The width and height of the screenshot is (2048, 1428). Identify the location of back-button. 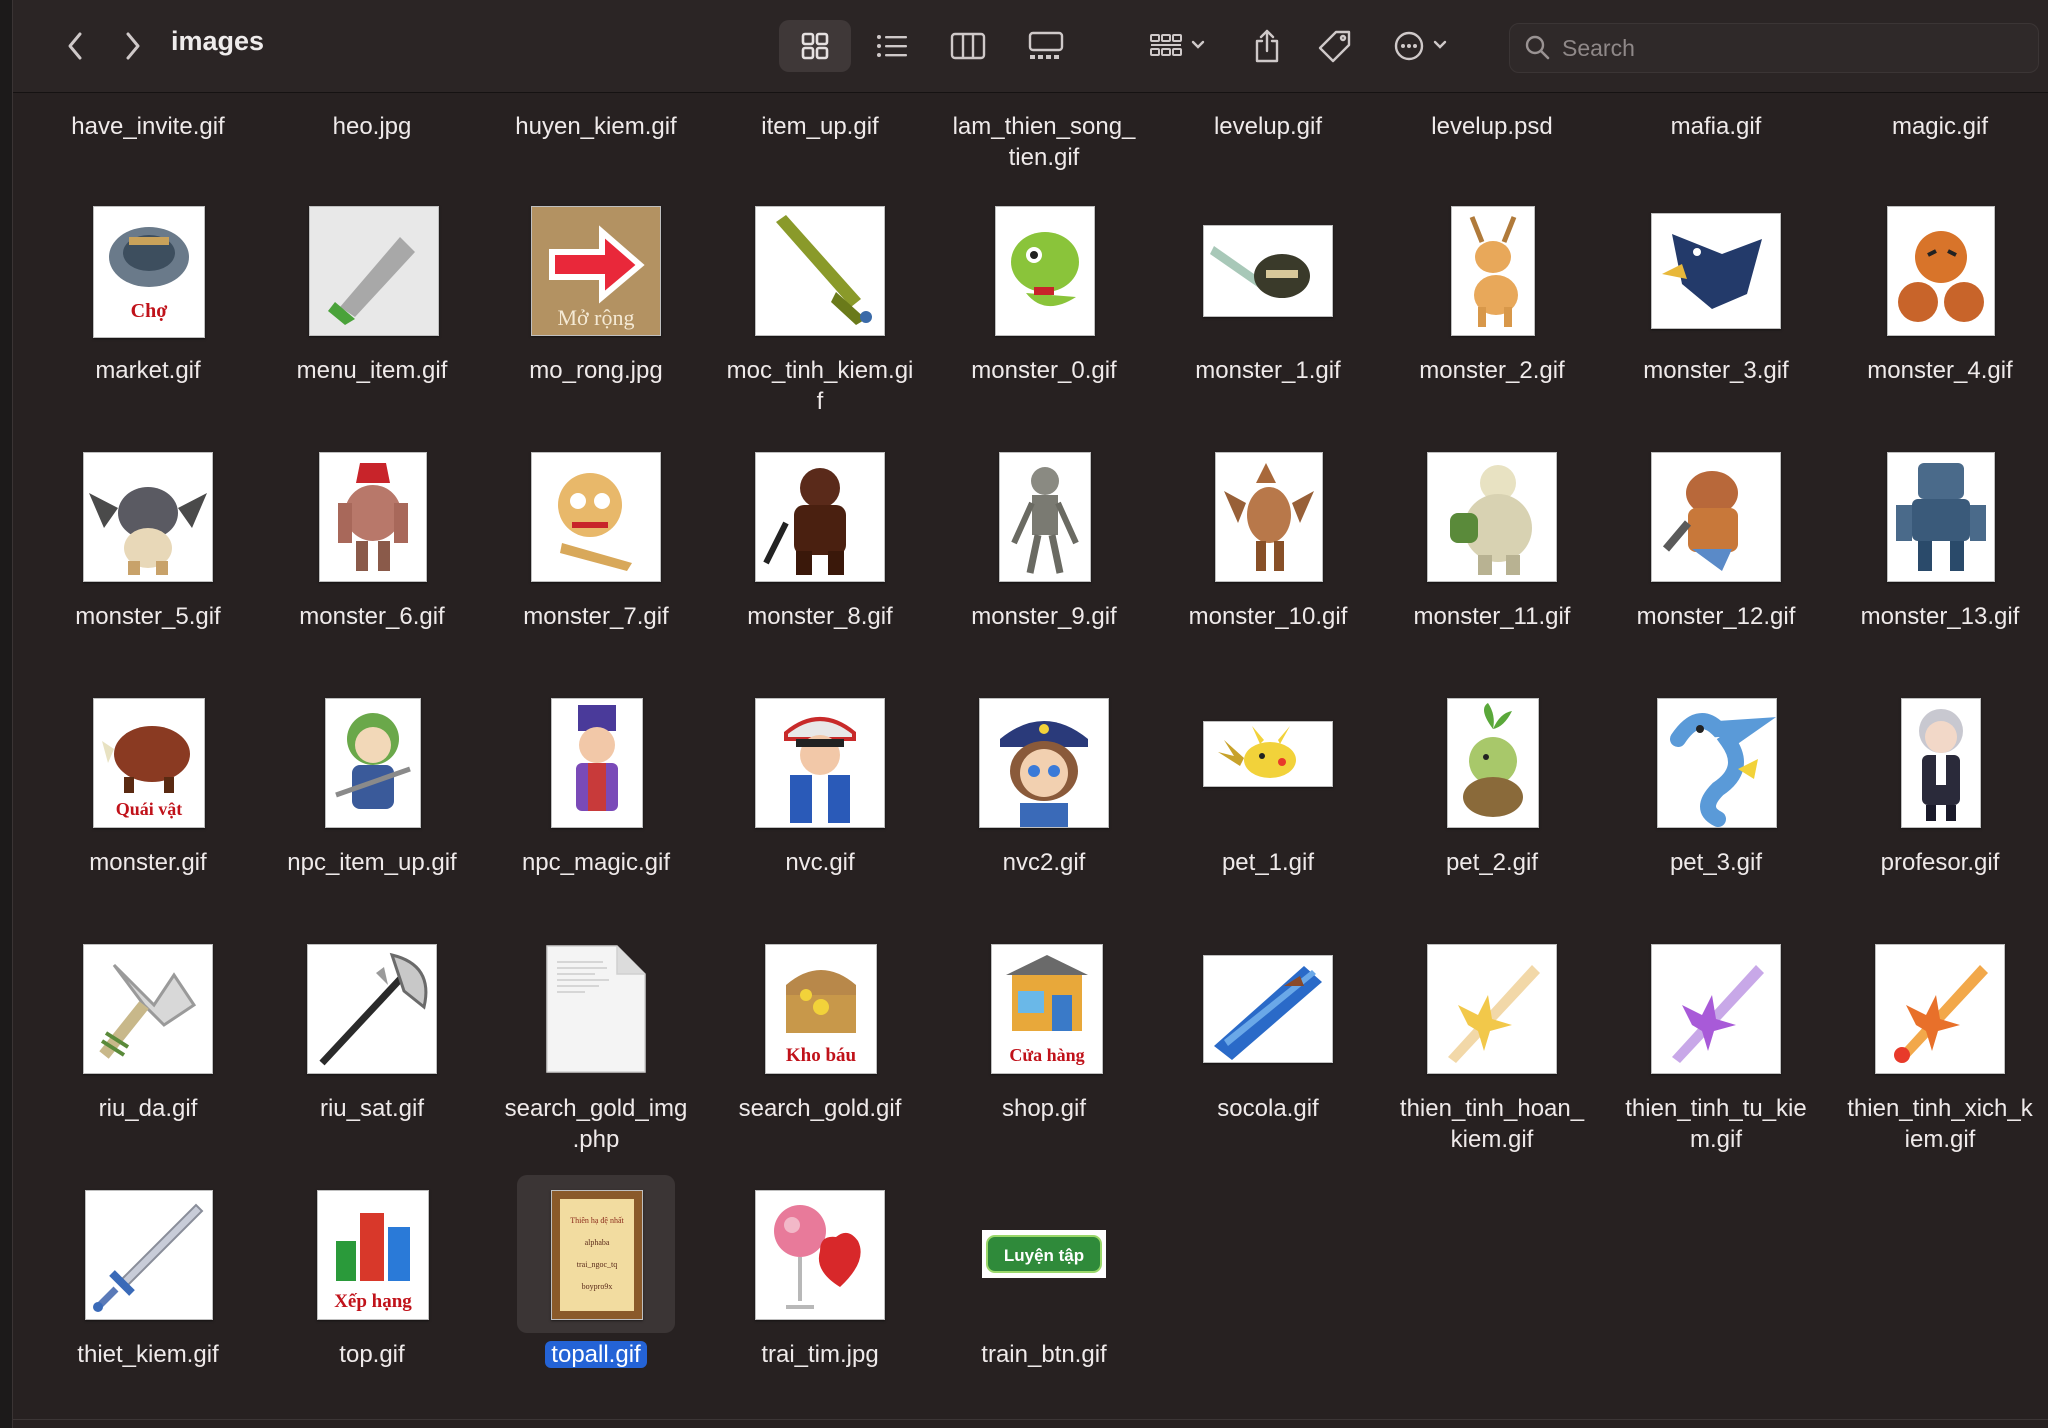
(75, 46).